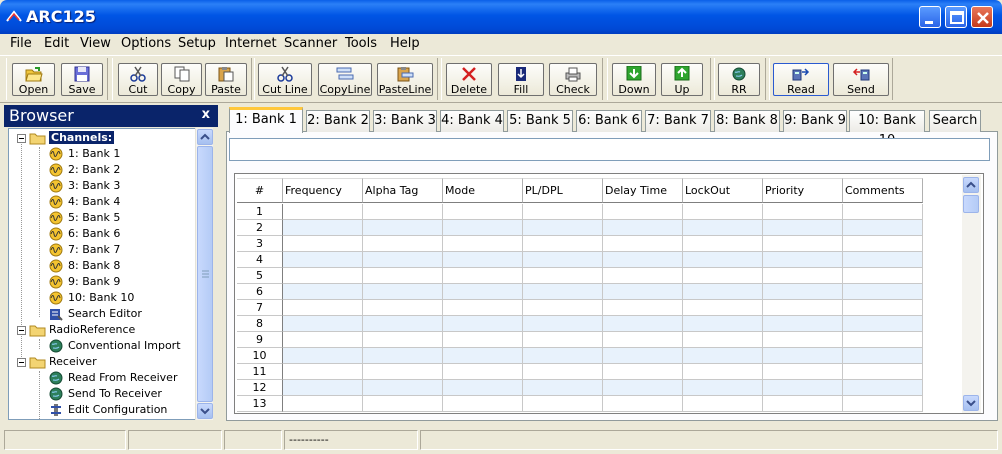  I want to click on minimize-button, so click(930, 17).